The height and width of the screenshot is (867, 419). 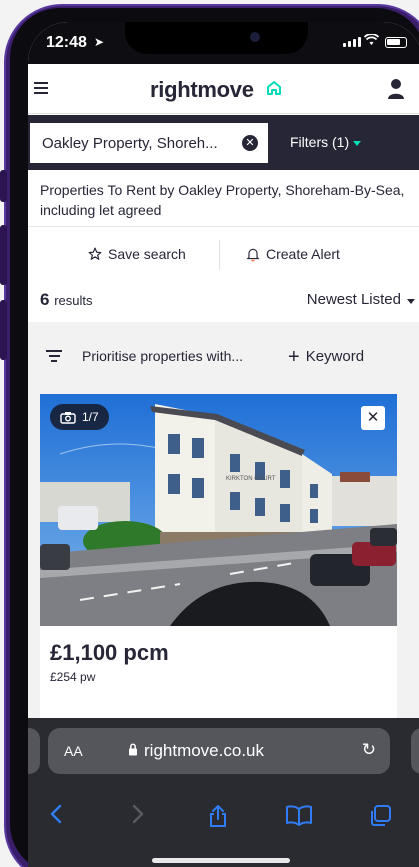 I want to click on app-header: rightmove, so click(x=223, y=89).